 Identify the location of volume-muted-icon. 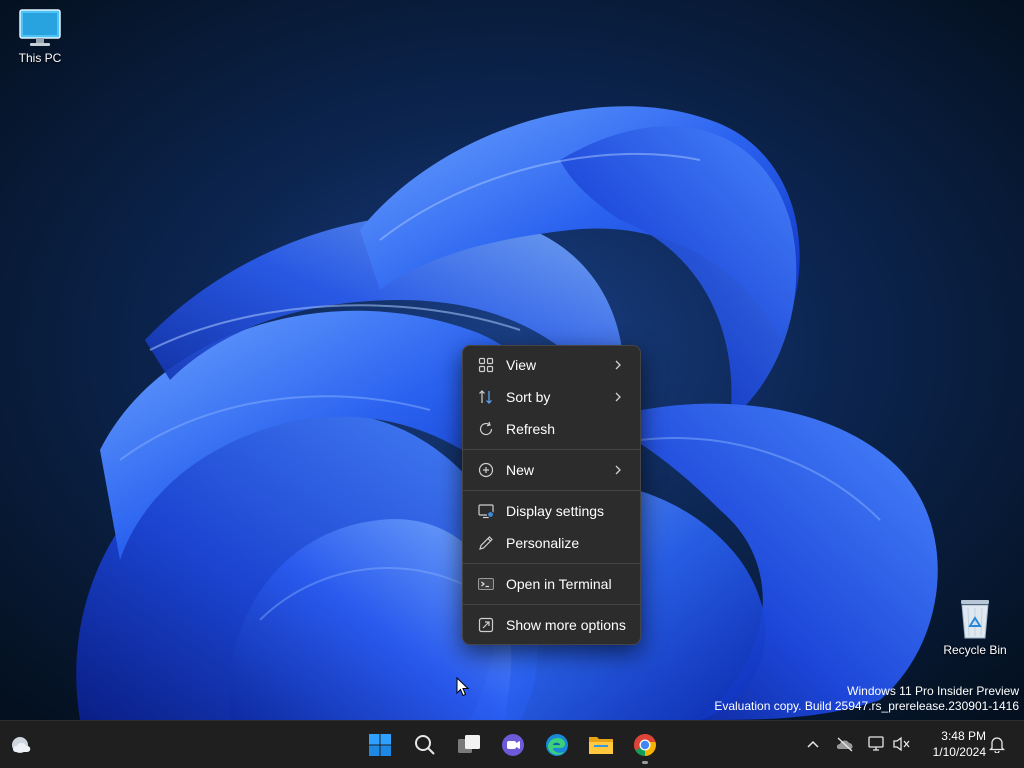
(901, 744).